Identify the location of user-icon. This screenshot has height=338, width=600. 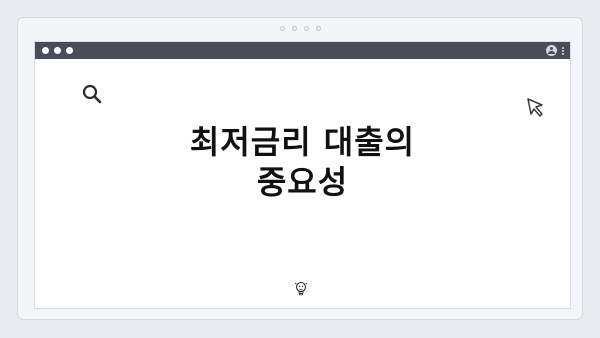
(551, 50).